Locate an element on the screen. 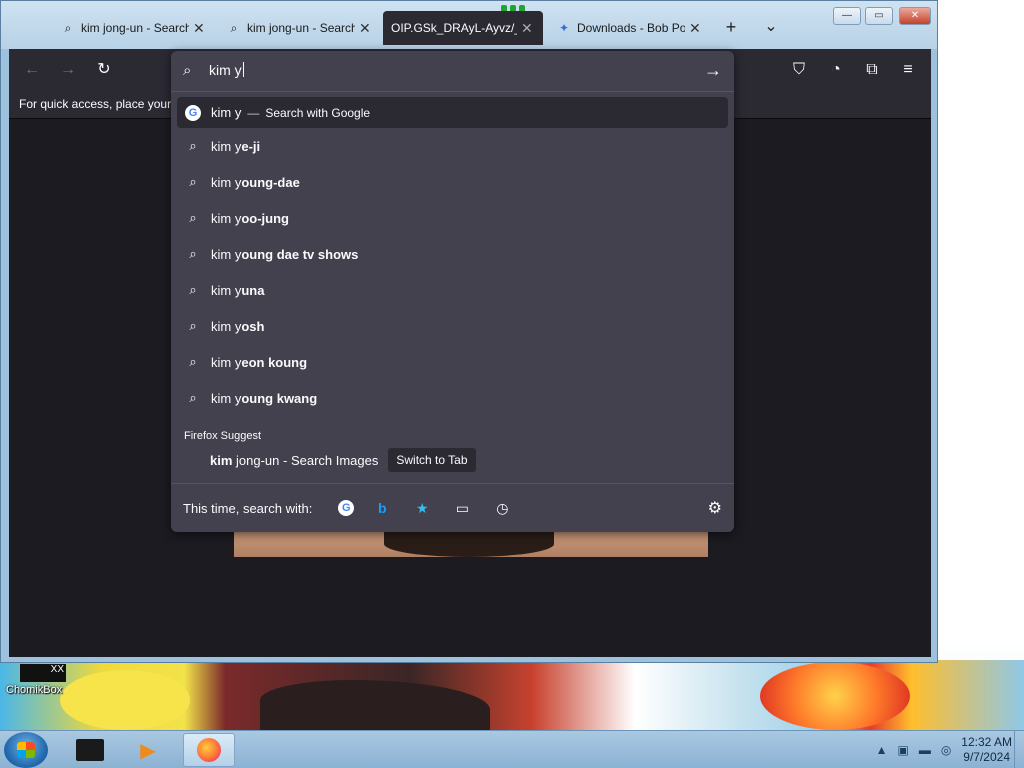 The height and width of the screenshot is (768, 1024). clock: 12:32 AM 9/7/2024 is located at coordinates (986, 750).